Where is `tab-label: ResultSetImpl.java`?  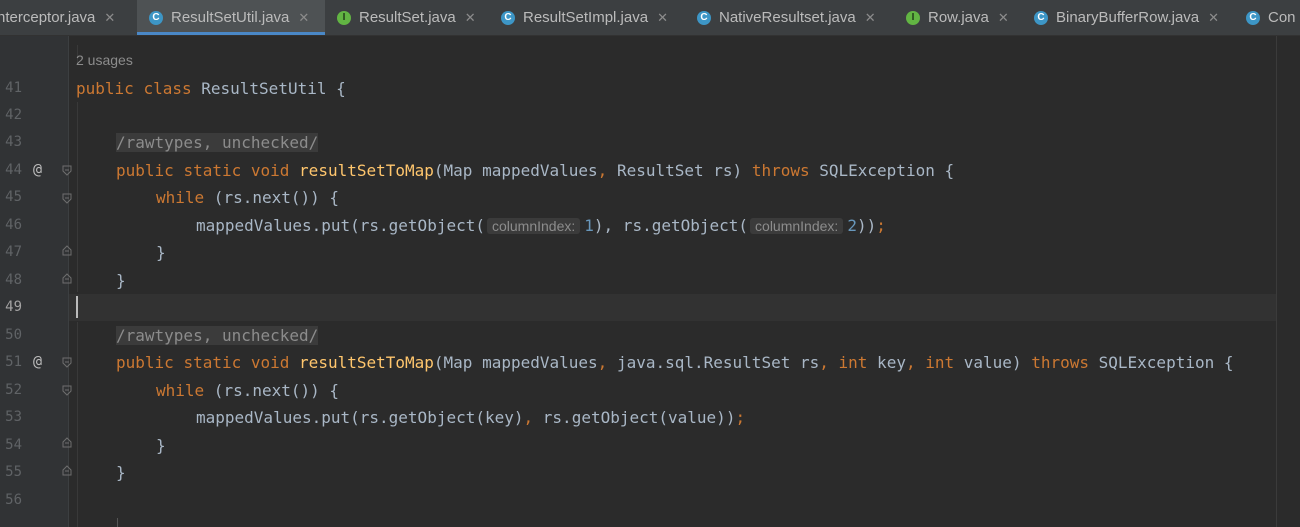
tab-label: ResultSetImpl.java is located at coordinates (586, 17).